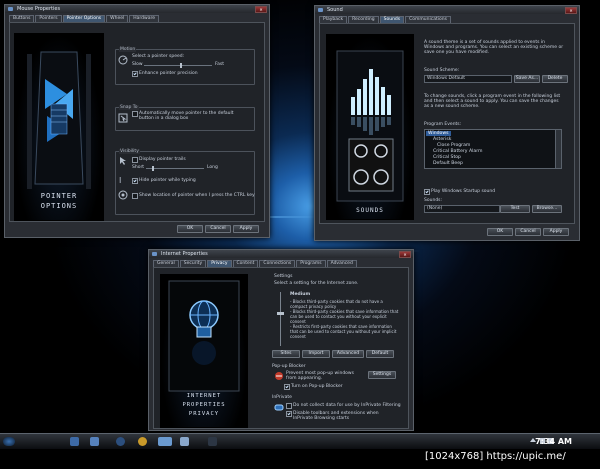 The height and width of the screenshot is (469, 600). Describe the element at coordinates (348, 354) in the screenshot. I see `advanced-button: Advanced` at that location.